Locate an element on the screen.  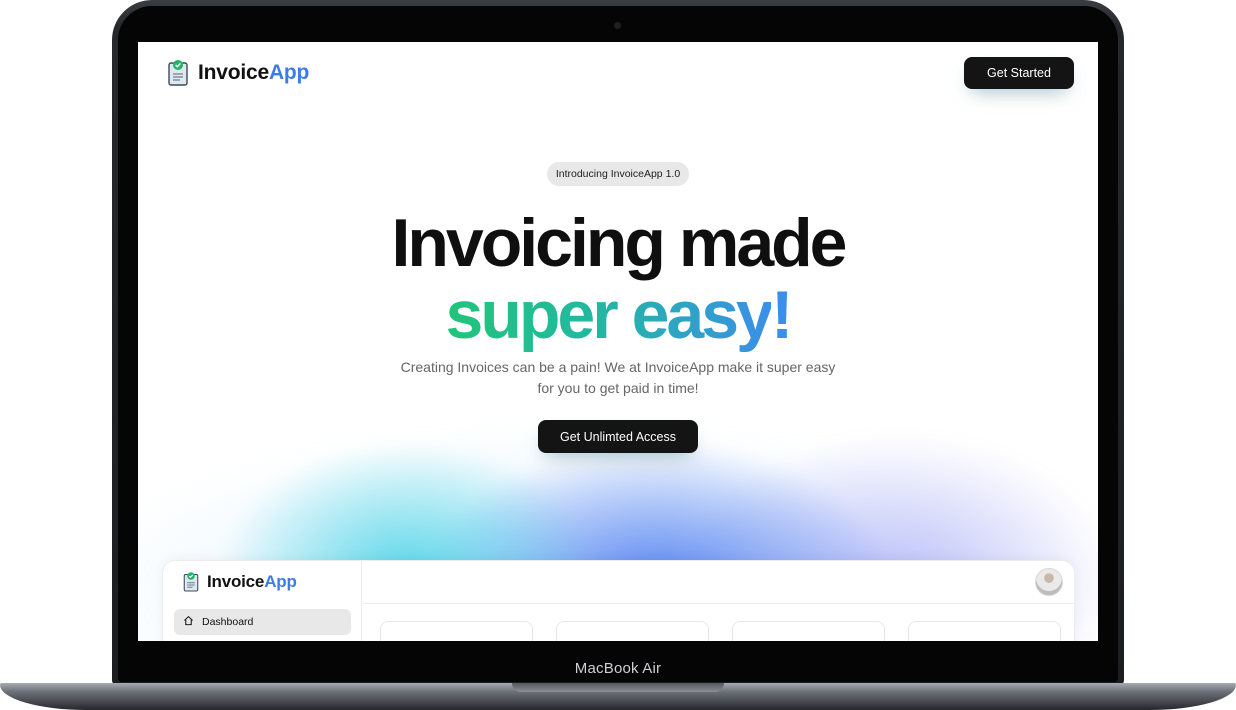
headline-gradient-text: super easy is located at coordinates (609, 315).